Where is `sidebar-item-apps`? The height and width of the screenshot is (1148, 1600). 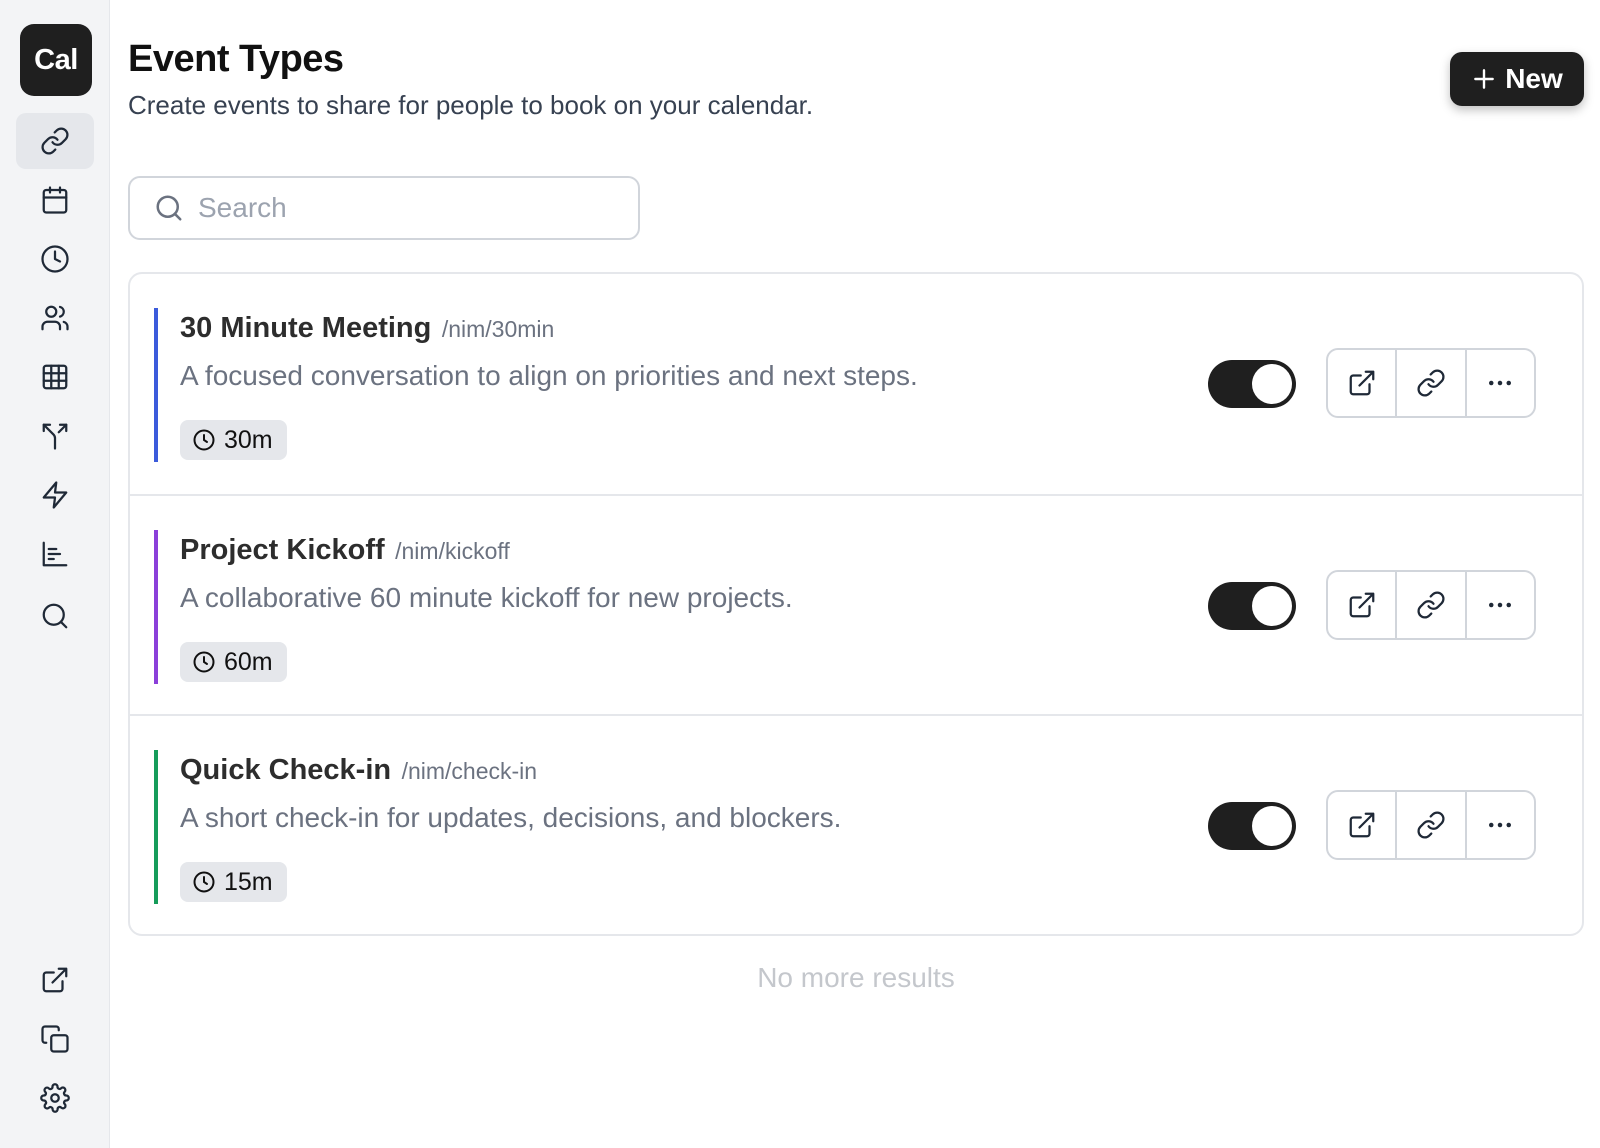 sidebar-item-apps is located at coordinates (55, 377).